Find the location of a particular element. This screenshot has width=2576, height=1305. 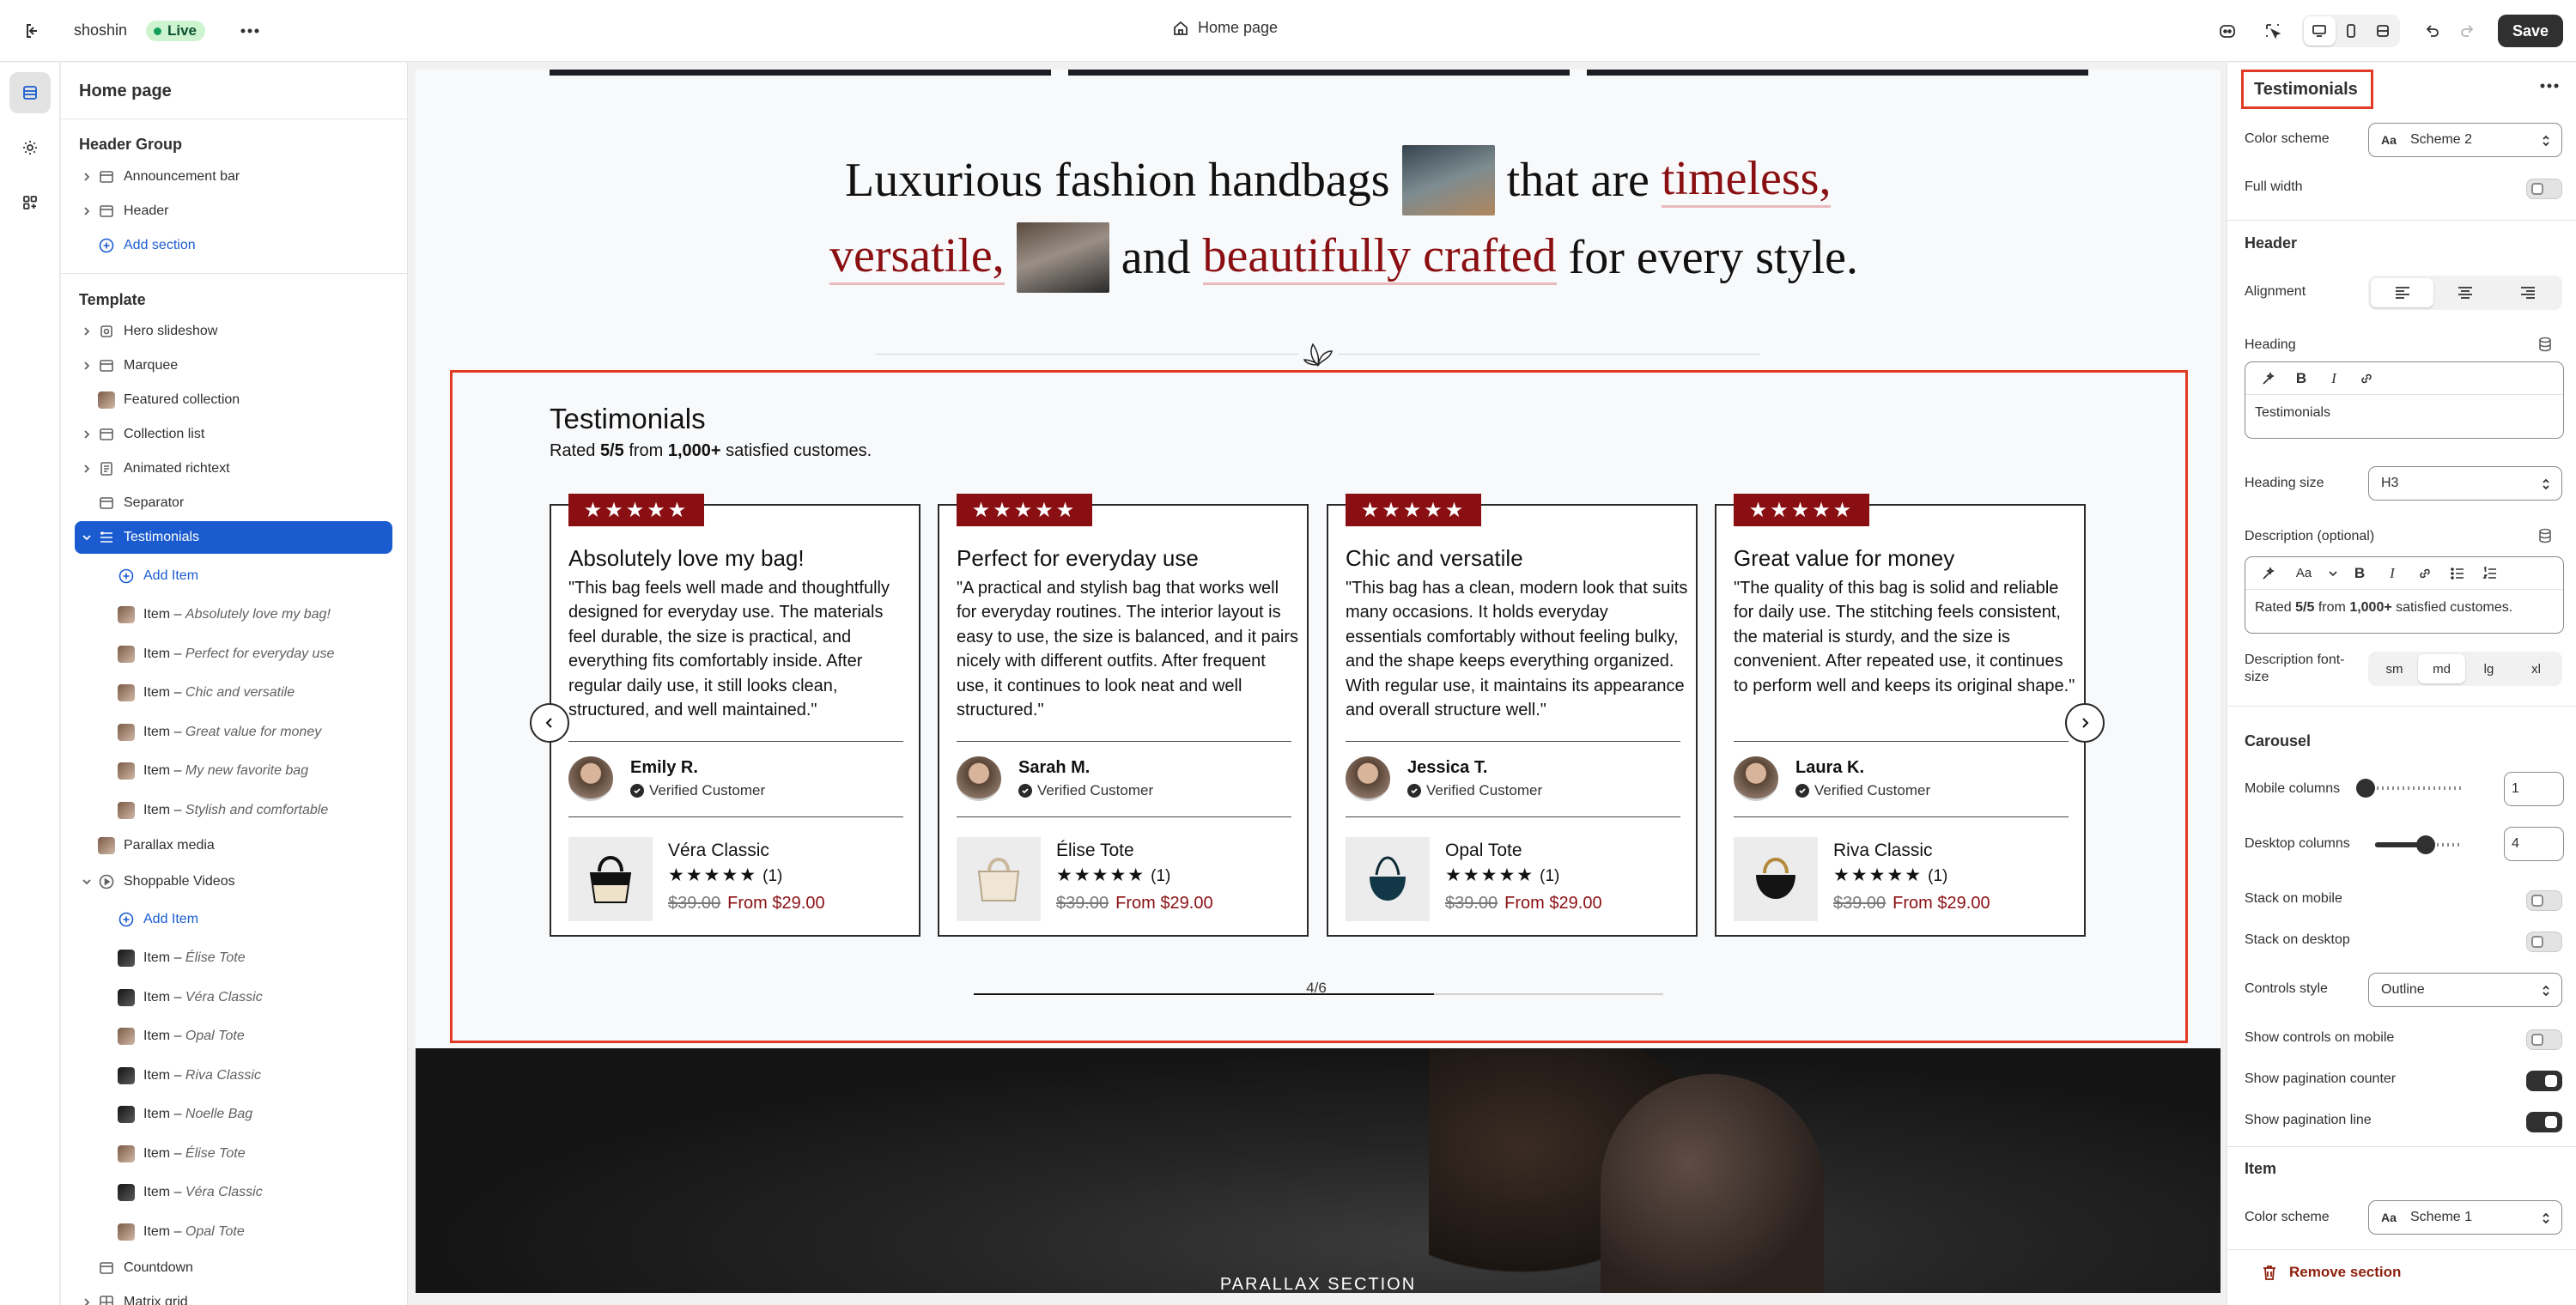

stack-desktop-toggle is located at coordinates (2544, 942).